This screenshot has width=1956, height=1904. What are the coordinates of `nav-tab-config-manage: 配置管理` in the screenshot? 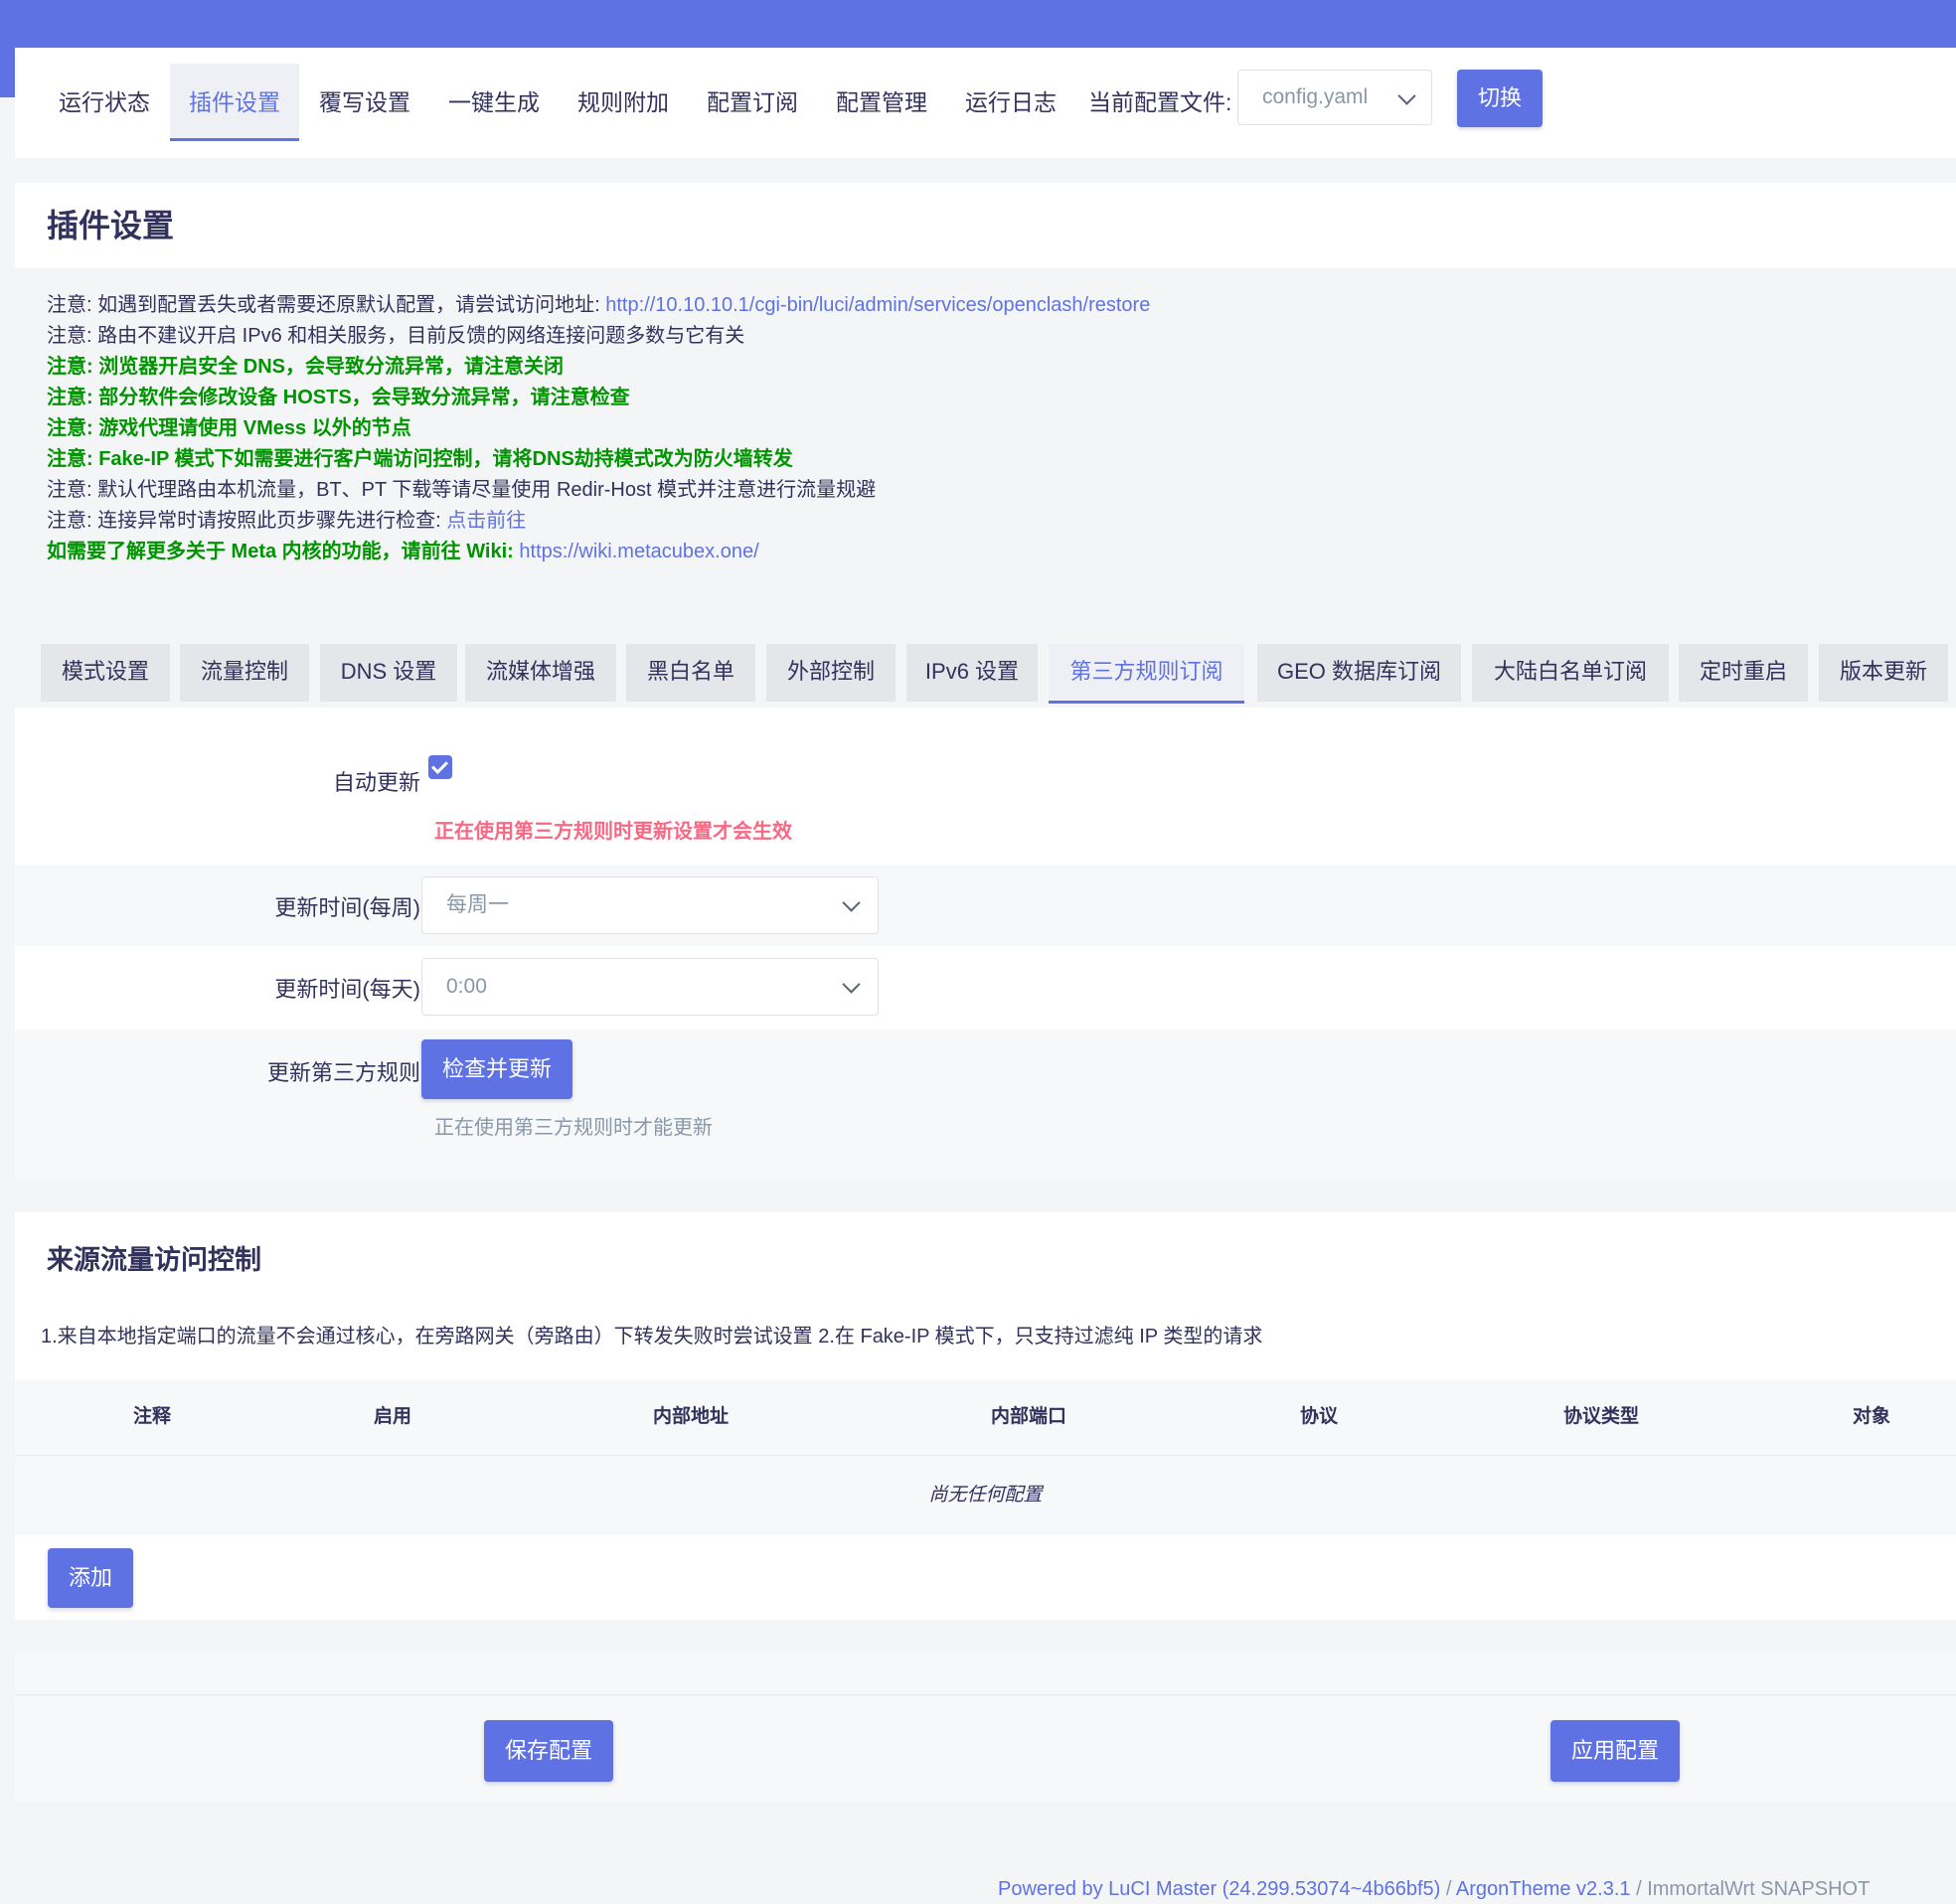 It's located at (881, 102).